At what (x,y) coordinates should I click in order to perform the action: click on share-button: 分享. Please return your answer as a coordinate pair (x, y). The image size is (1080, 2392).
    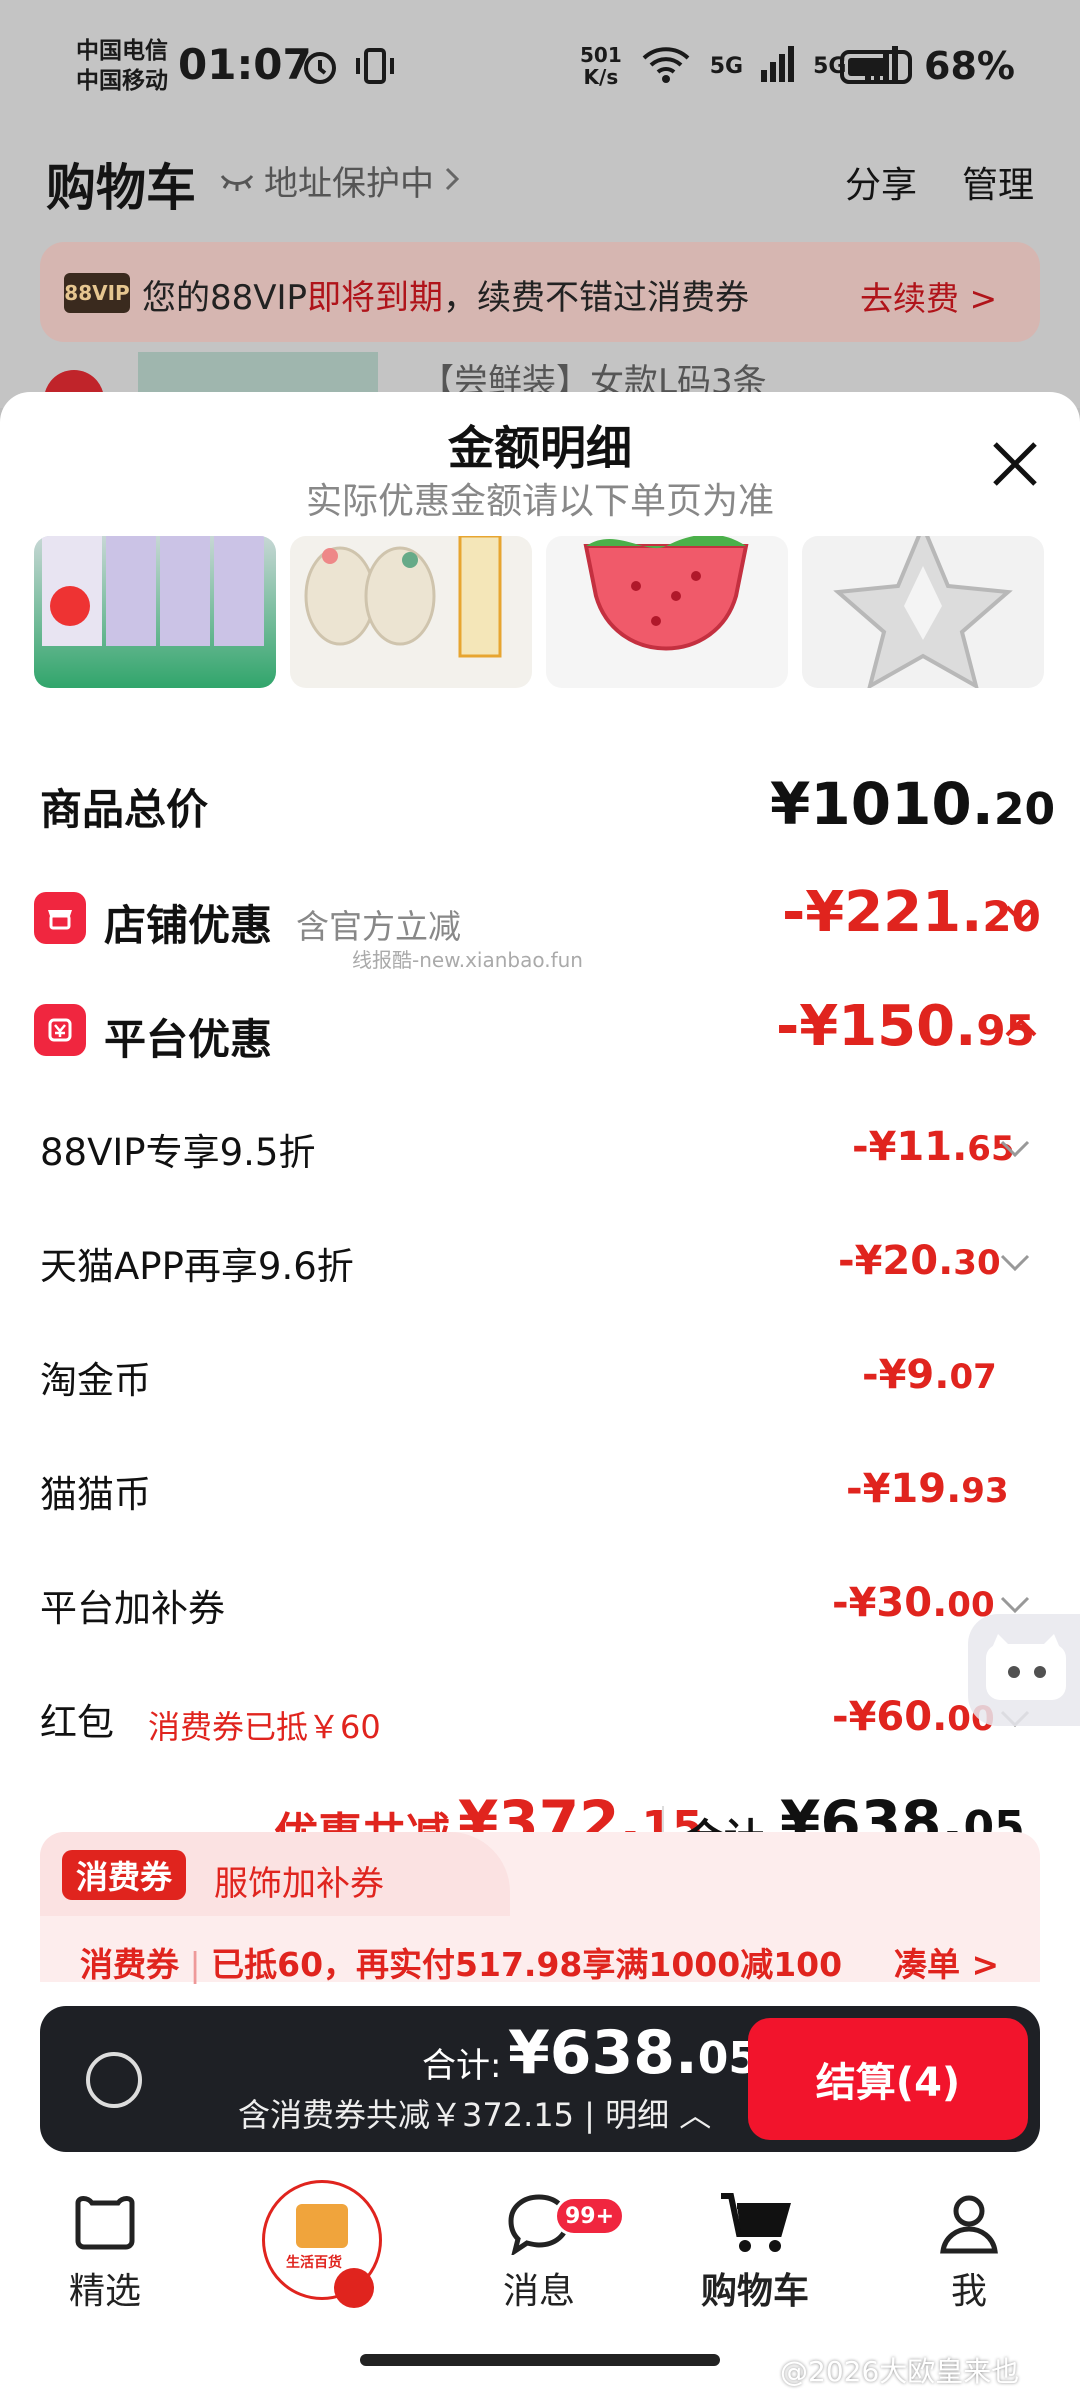
    Looking at the image, I should click on (881, 182).